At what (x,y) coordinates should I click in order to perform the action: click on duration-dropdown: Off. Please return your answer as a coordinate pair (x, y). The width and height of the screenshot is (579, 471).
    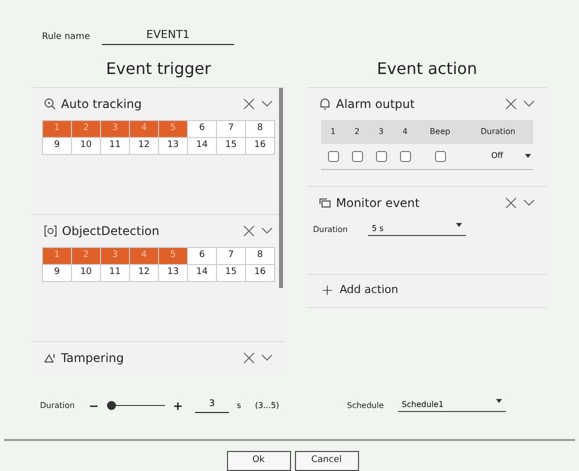
    Looking at the image, I should click on (498, 156).